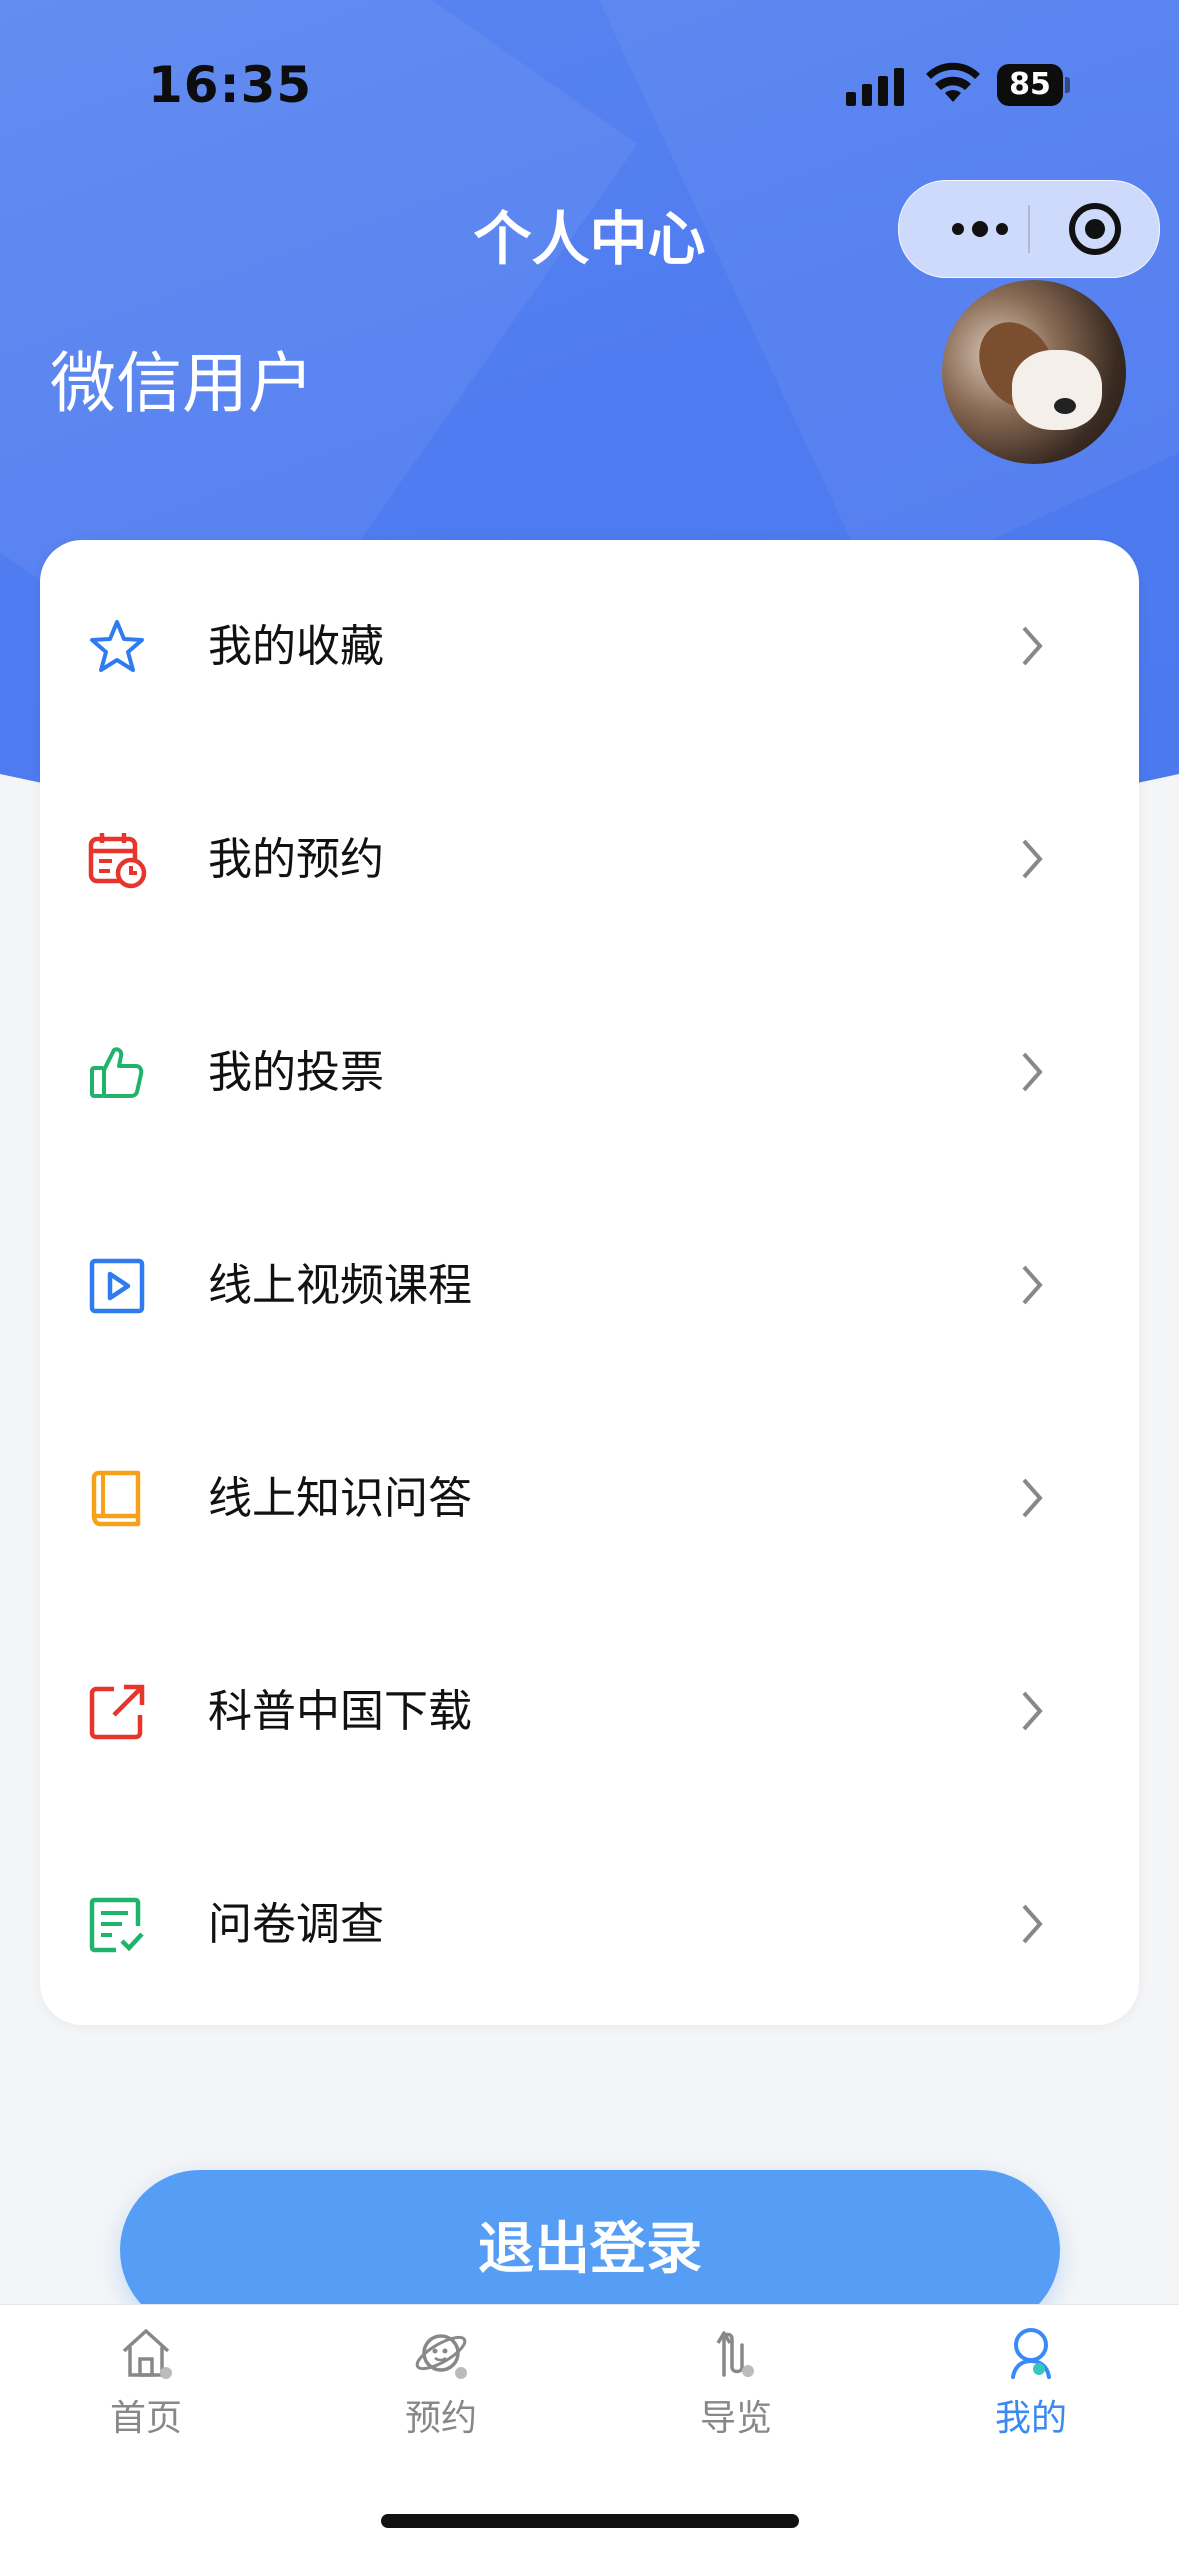  What do you see at coordinates (1034, 372) in the screenshot?
I see `avatar` at bounding box center [1034, 372].